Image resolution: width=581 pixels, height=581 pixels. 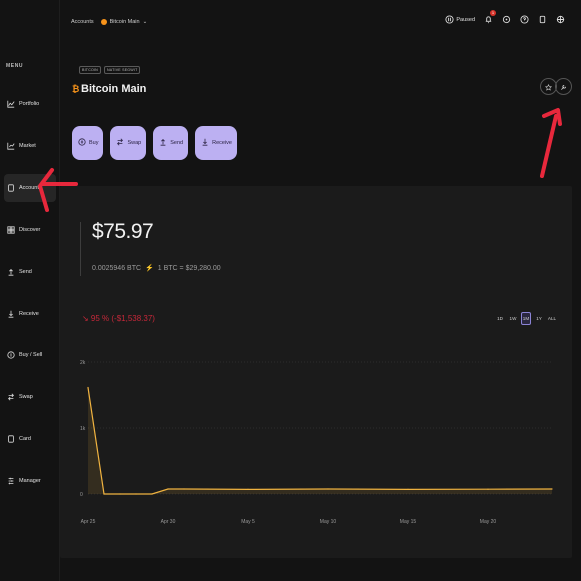 What do you see at coordinates (82, 22) in the screenshot?
I see `breadcrumb-accounts: Accounts` at bounding box center [82, 22].